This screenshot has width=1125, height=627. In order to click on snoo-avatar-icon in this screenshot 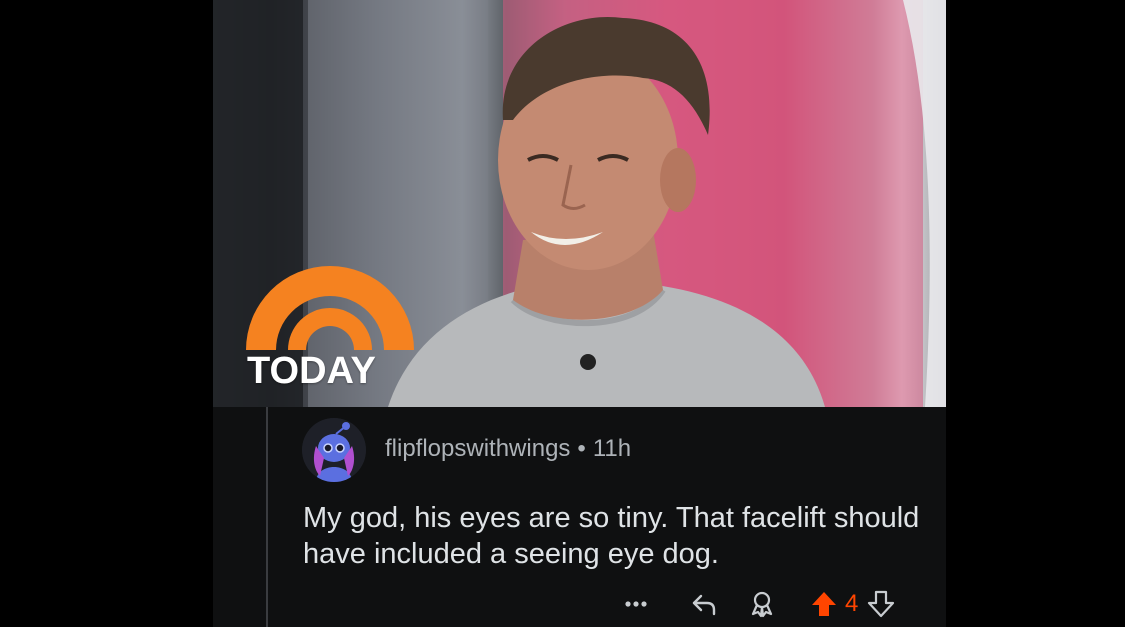, I will do `click(334, 450)`.